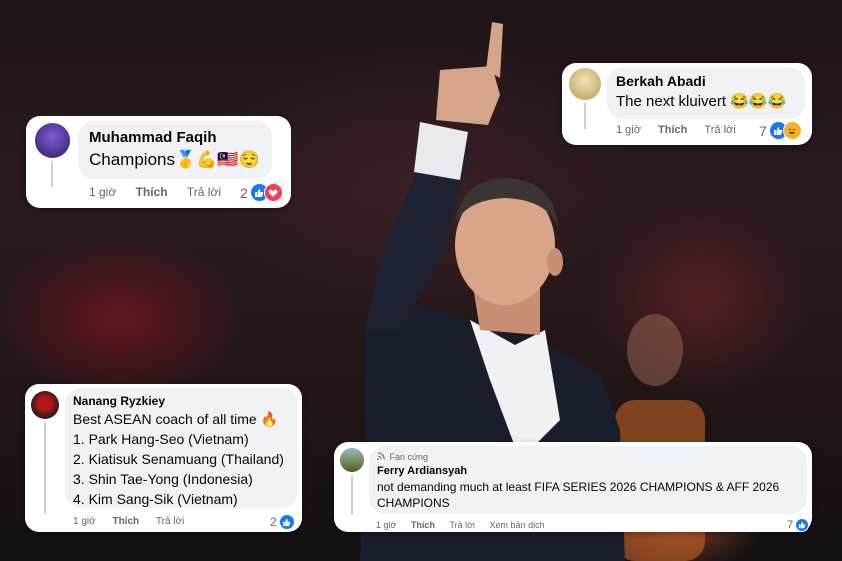  I want to click on comment-line: 2. Kiatisuk Senamuang (Thailand), so click(178, 459).